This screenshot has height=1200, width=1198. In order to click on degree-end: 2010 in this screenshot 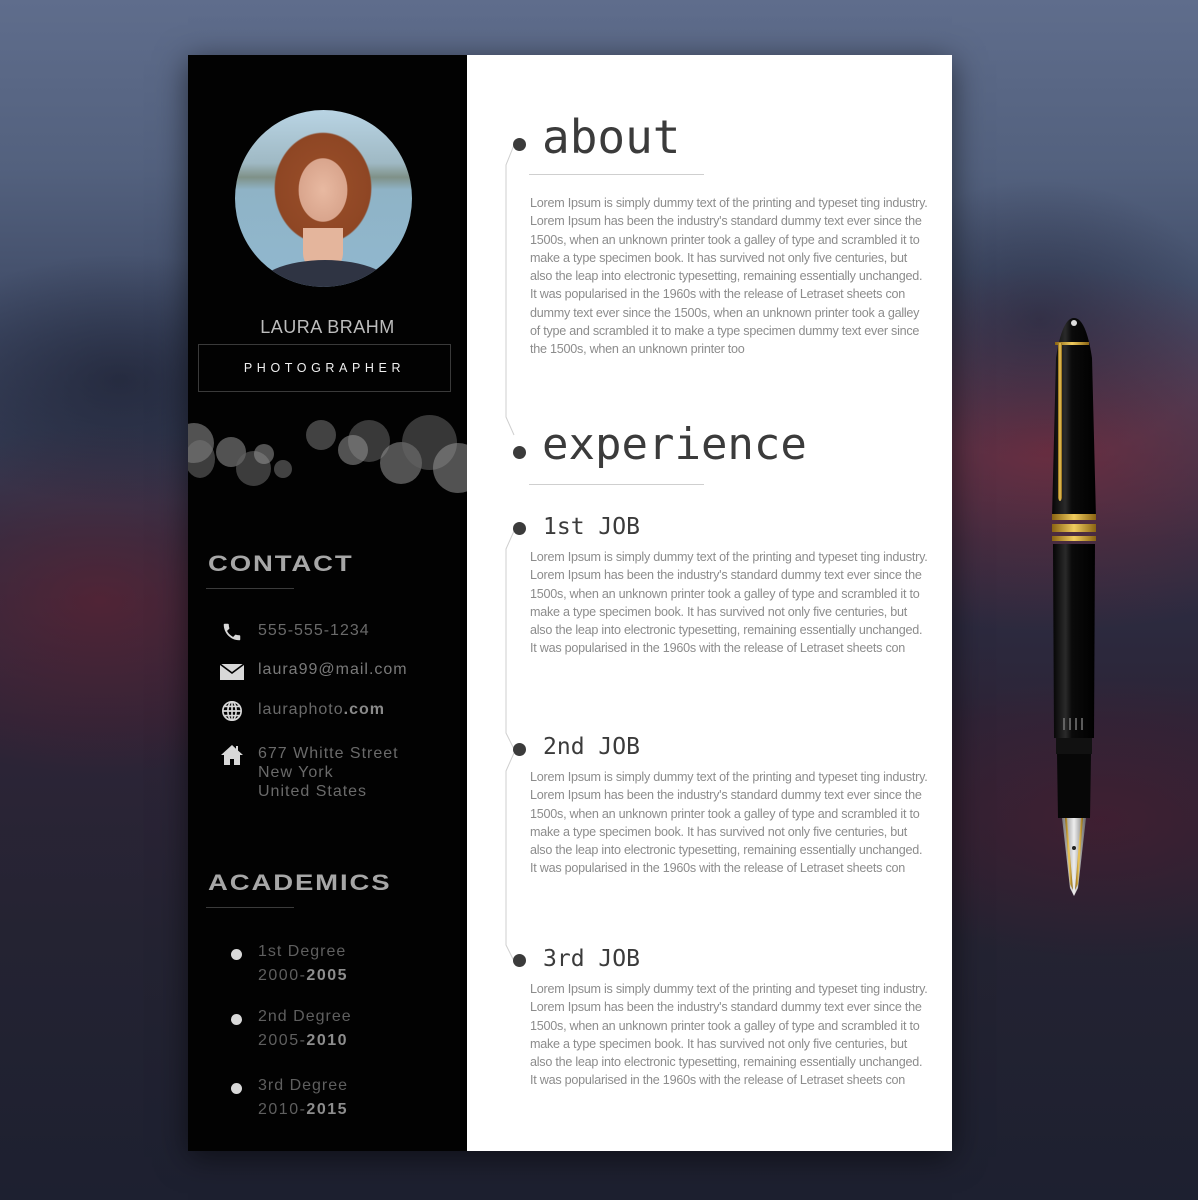, I will do `click(327, 1040)`.